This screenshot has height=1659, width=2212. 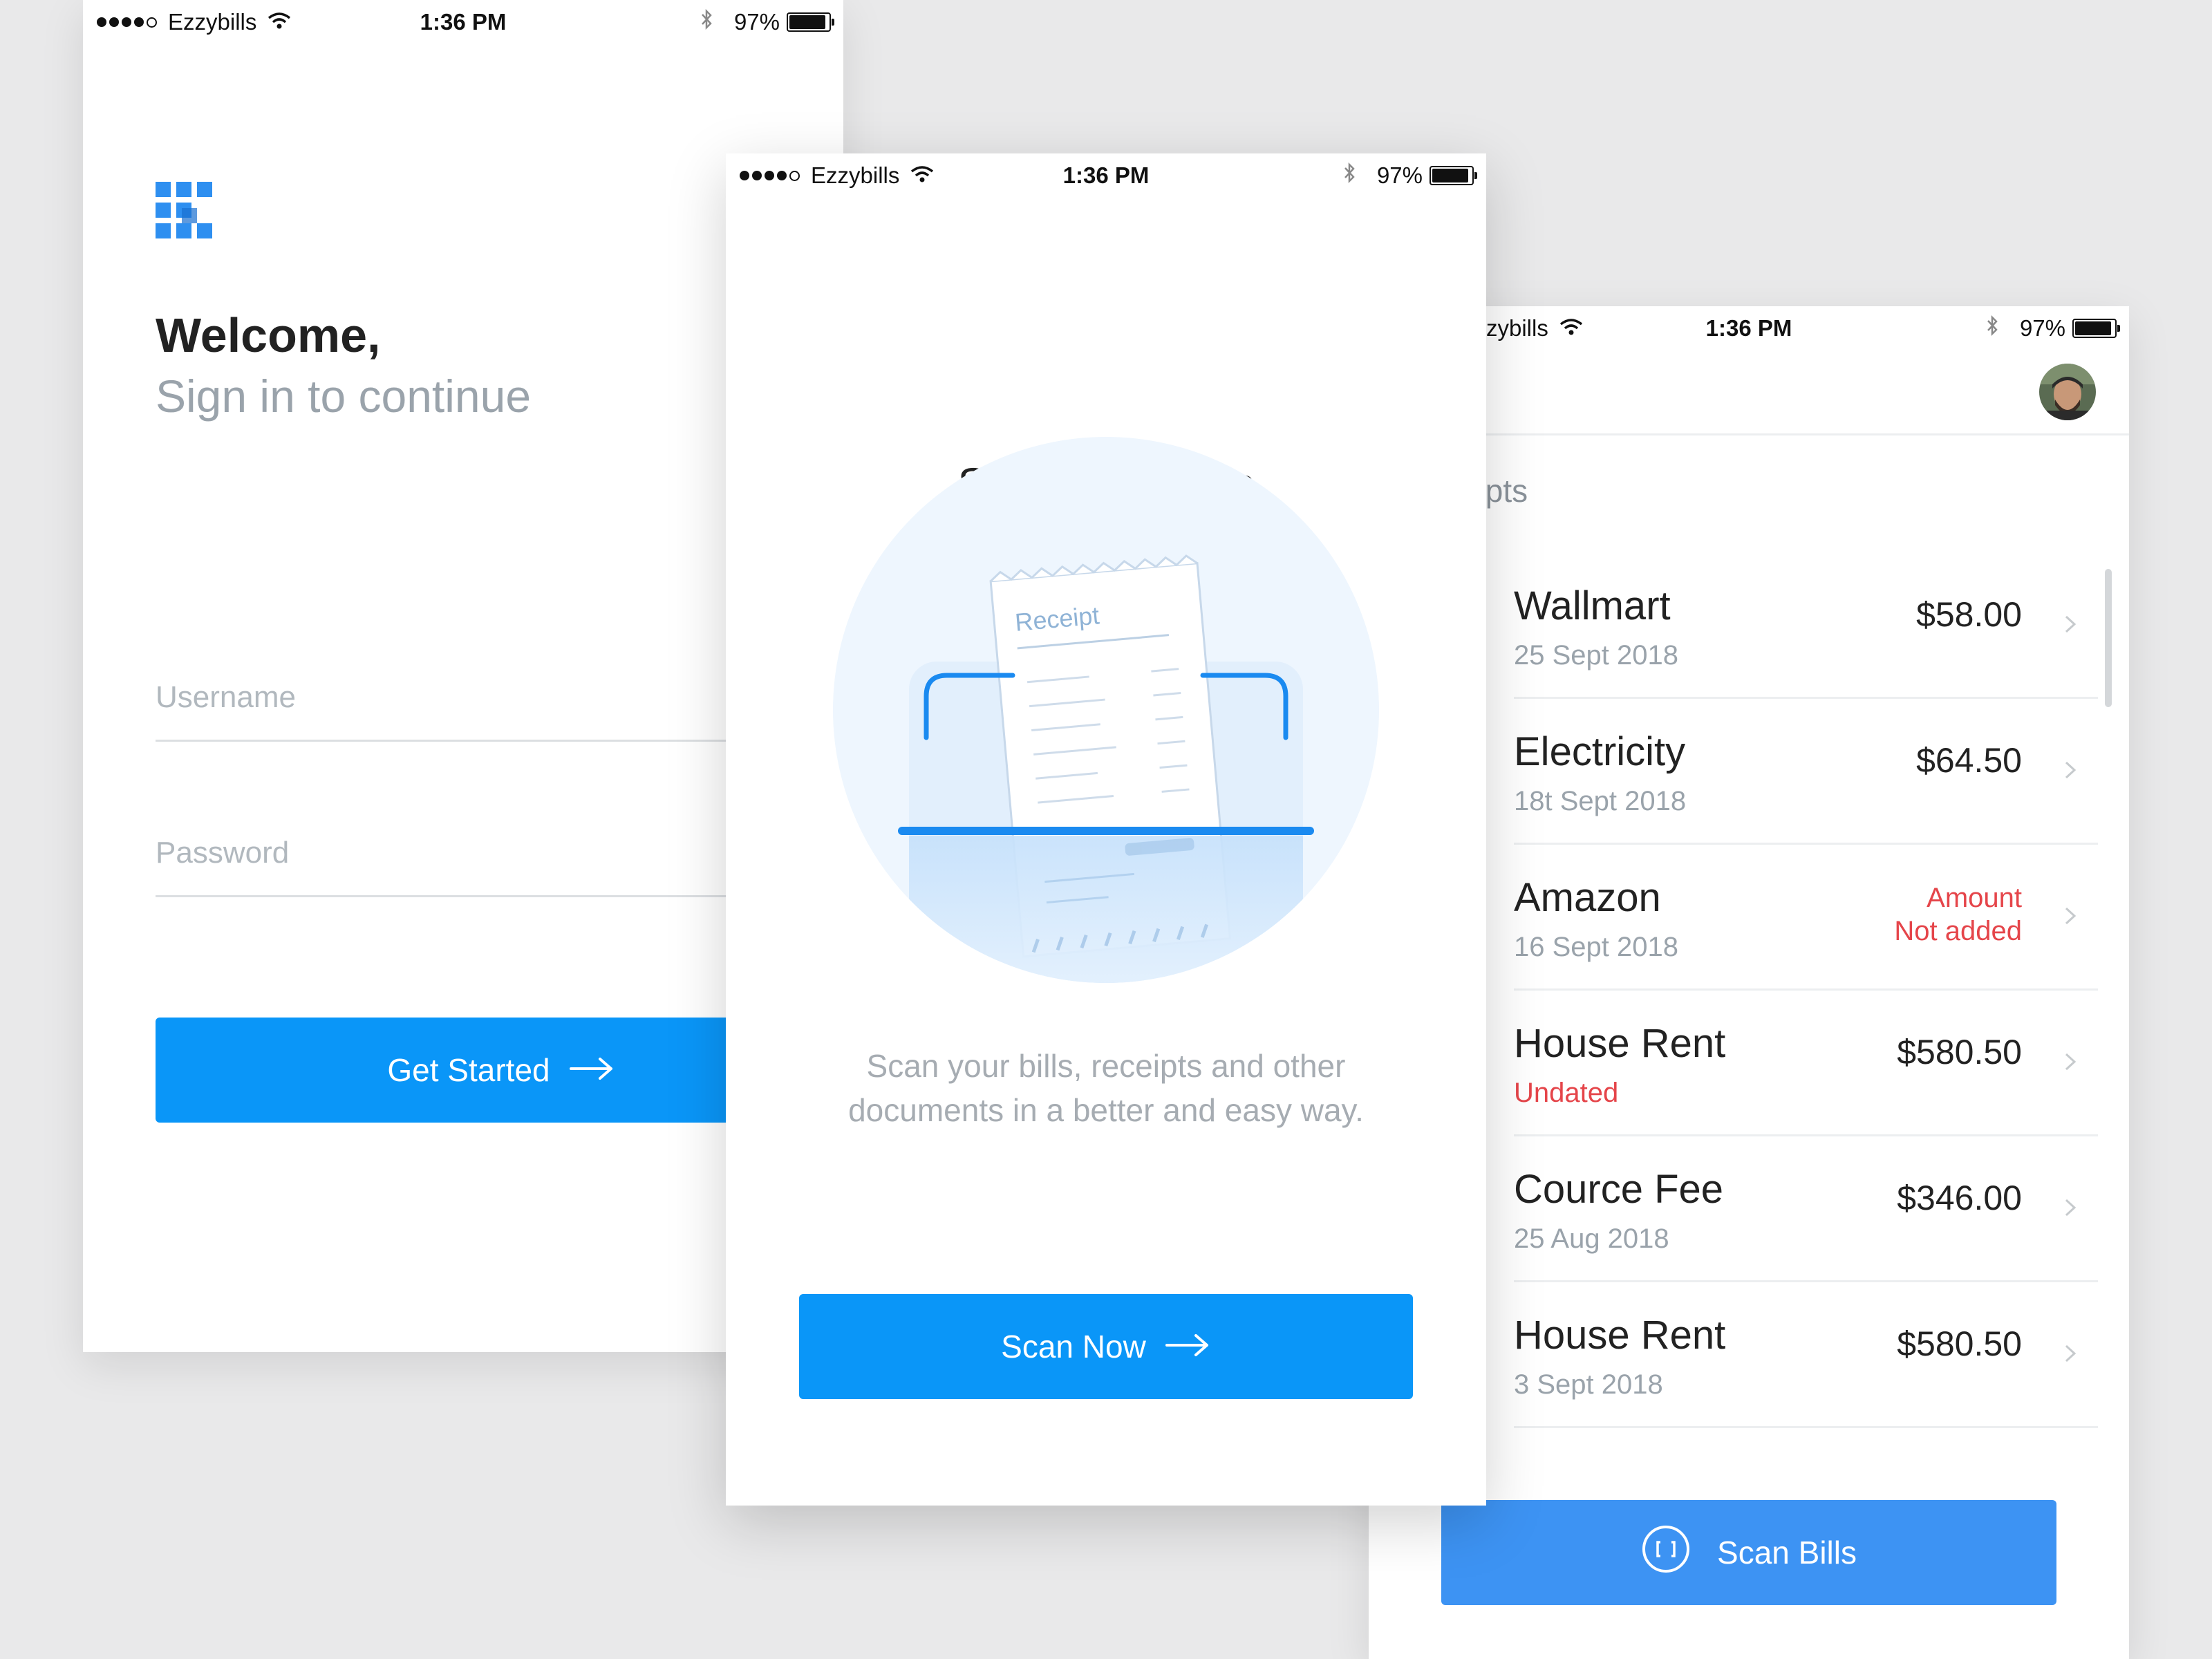 I want to click on receipt-date: 25 Sept 2018, so click(x=1596, y=656).